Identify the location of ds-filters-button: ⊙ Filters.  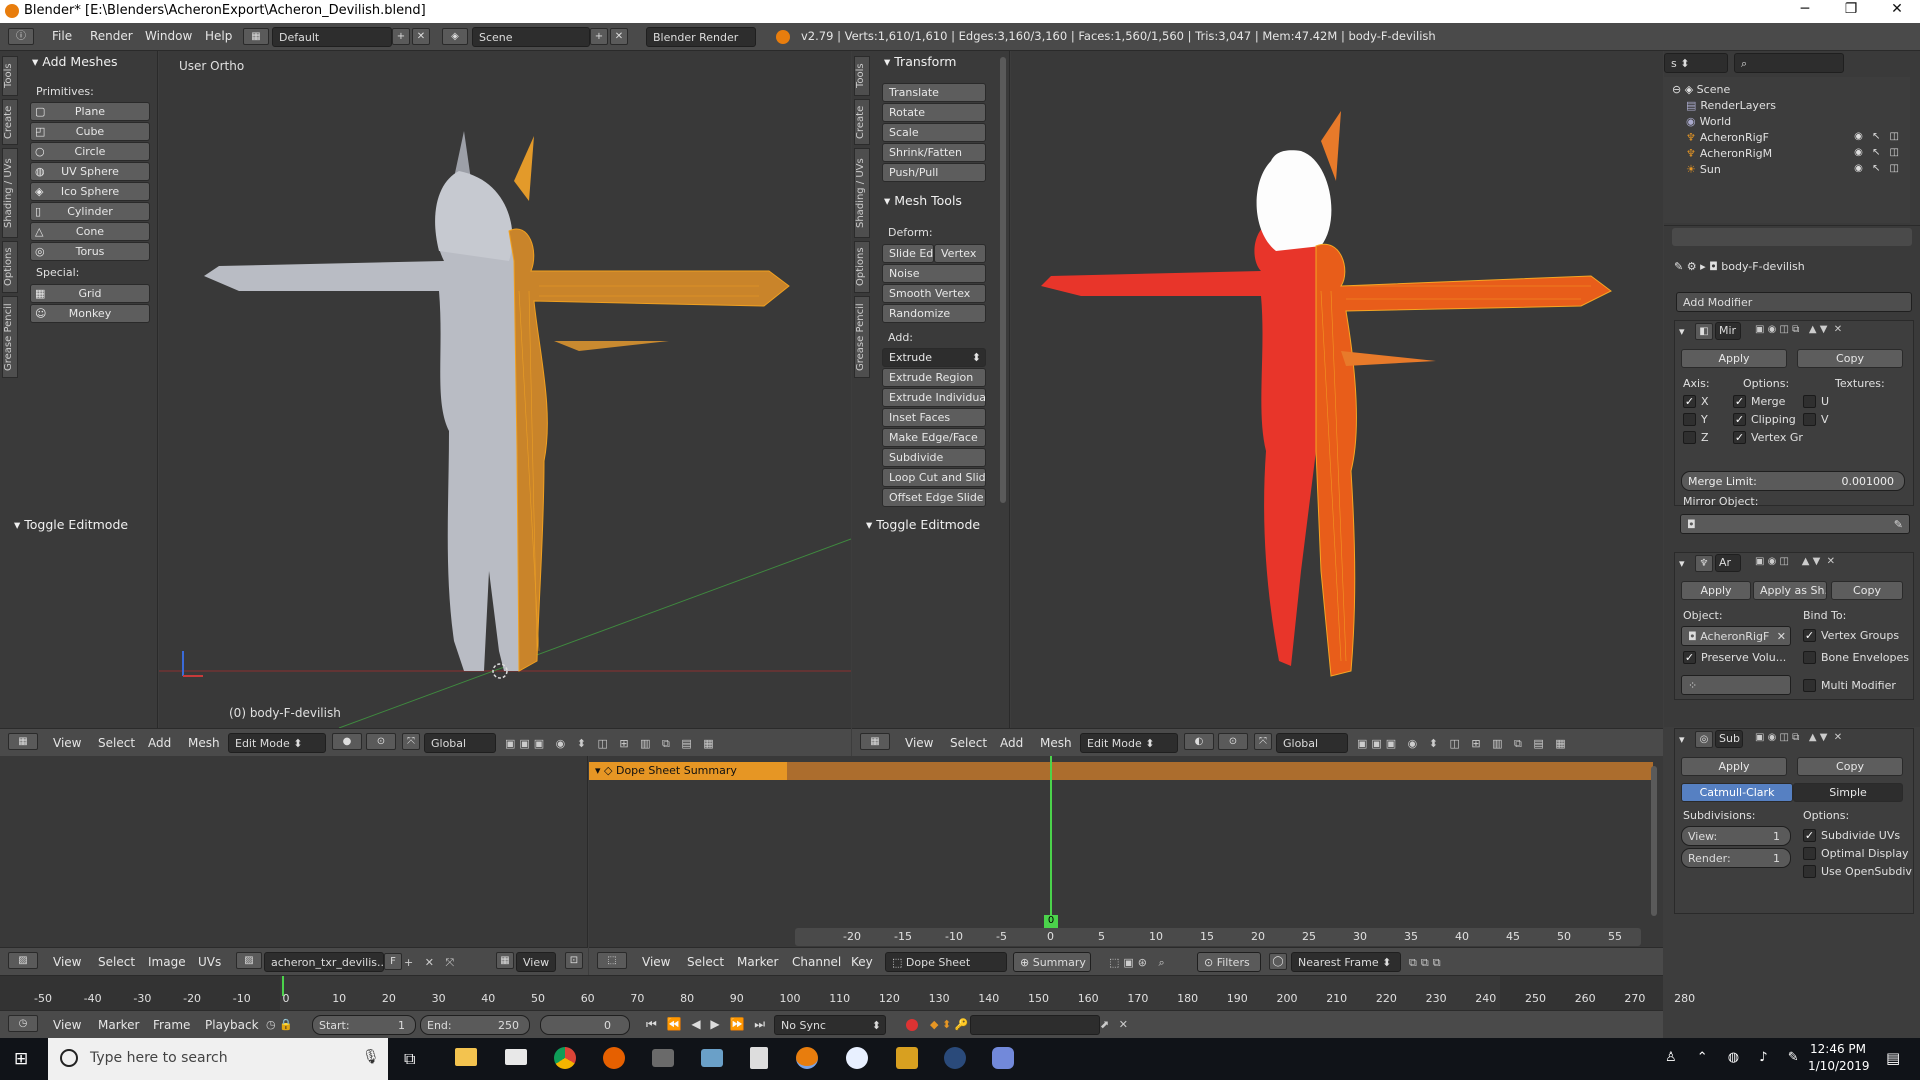
(1229, 962).